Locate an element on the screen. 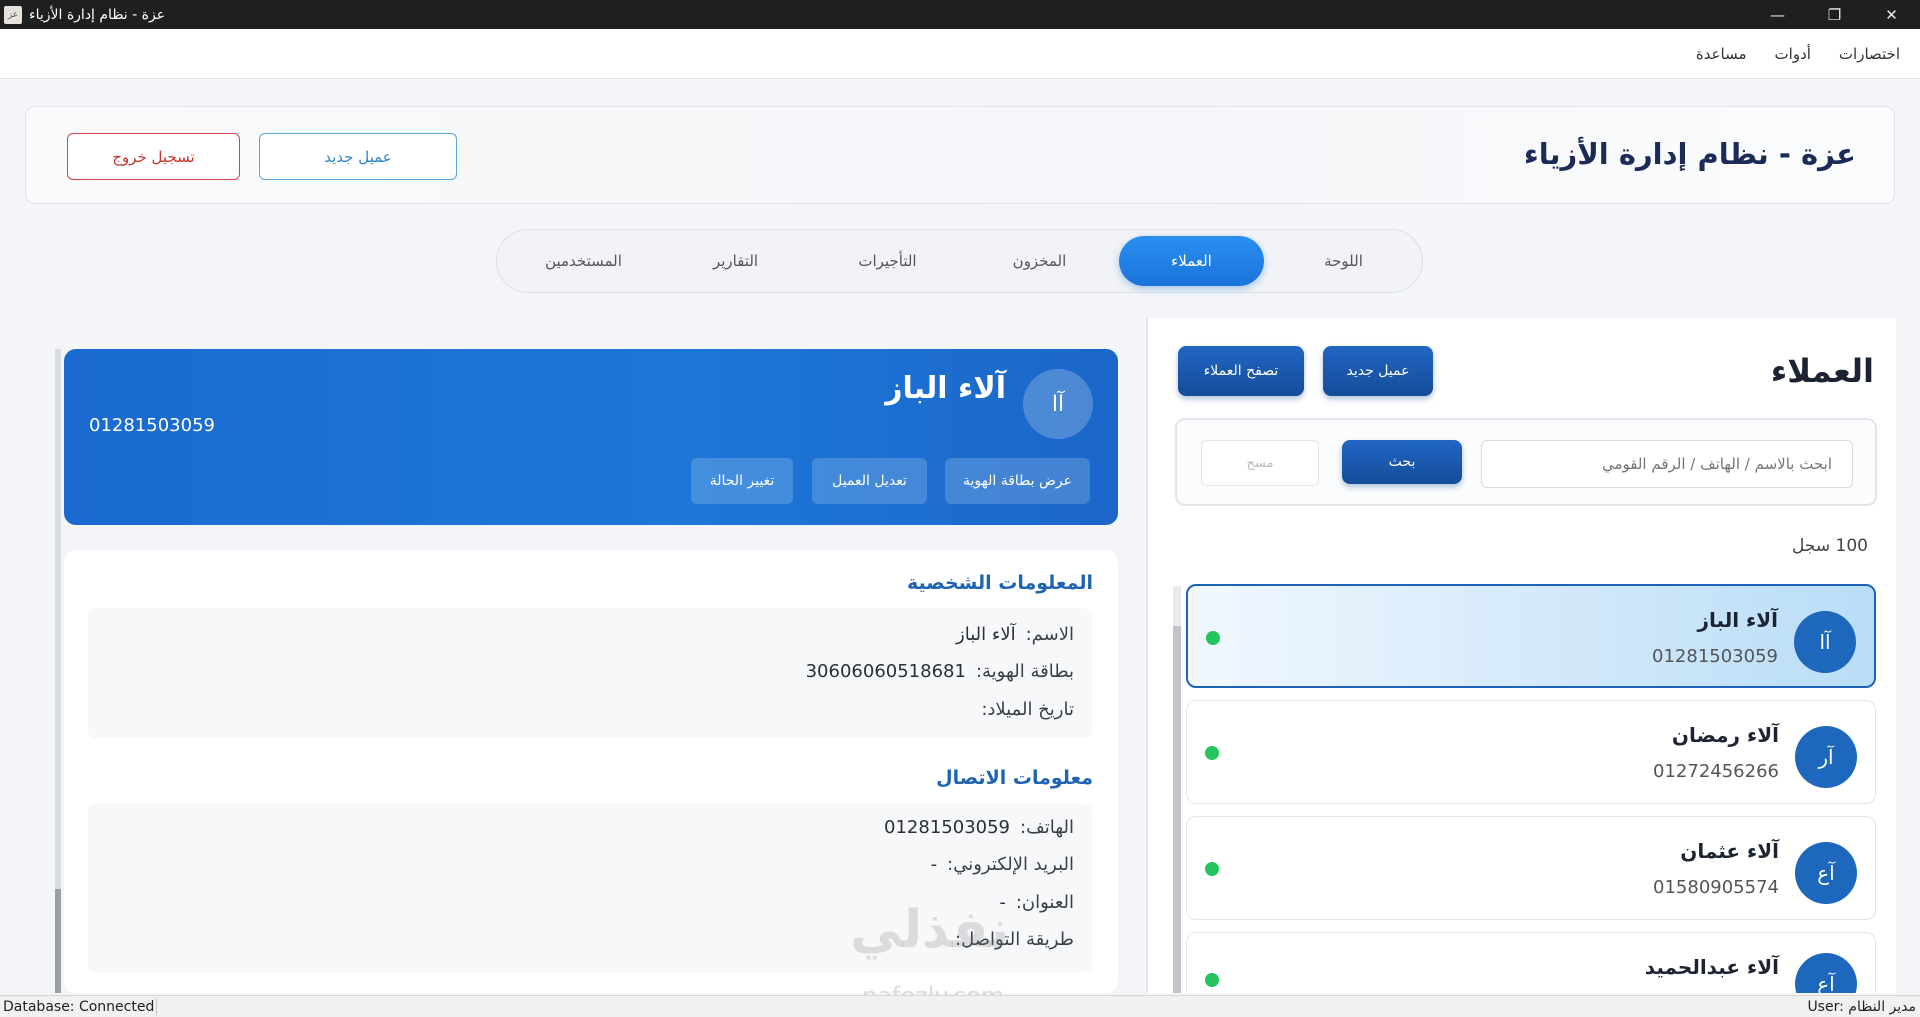  client-name: آلاء عثمان is located at coordinates (1729, 851).